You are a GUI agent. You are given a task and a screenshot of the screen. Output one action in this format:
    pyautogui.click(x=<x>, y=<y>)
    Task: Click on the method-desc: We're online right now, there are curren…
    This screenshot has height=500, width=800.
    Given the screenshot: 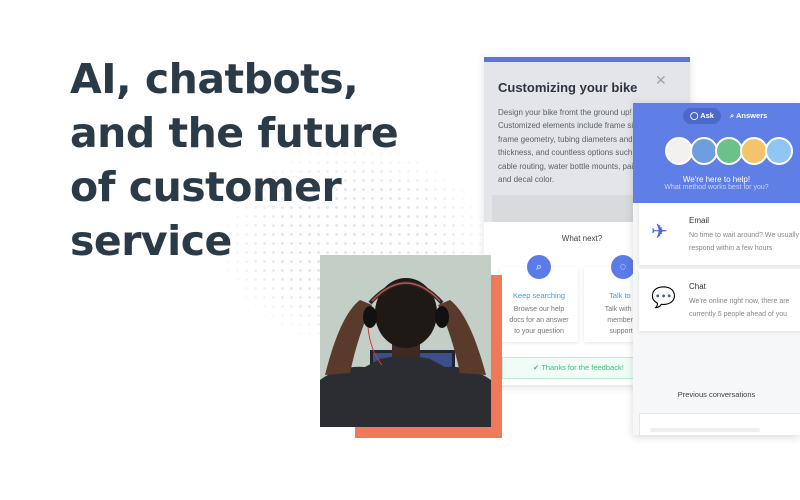 What is the action you would take?
    pyautogui.click(x=739, y=308)
    